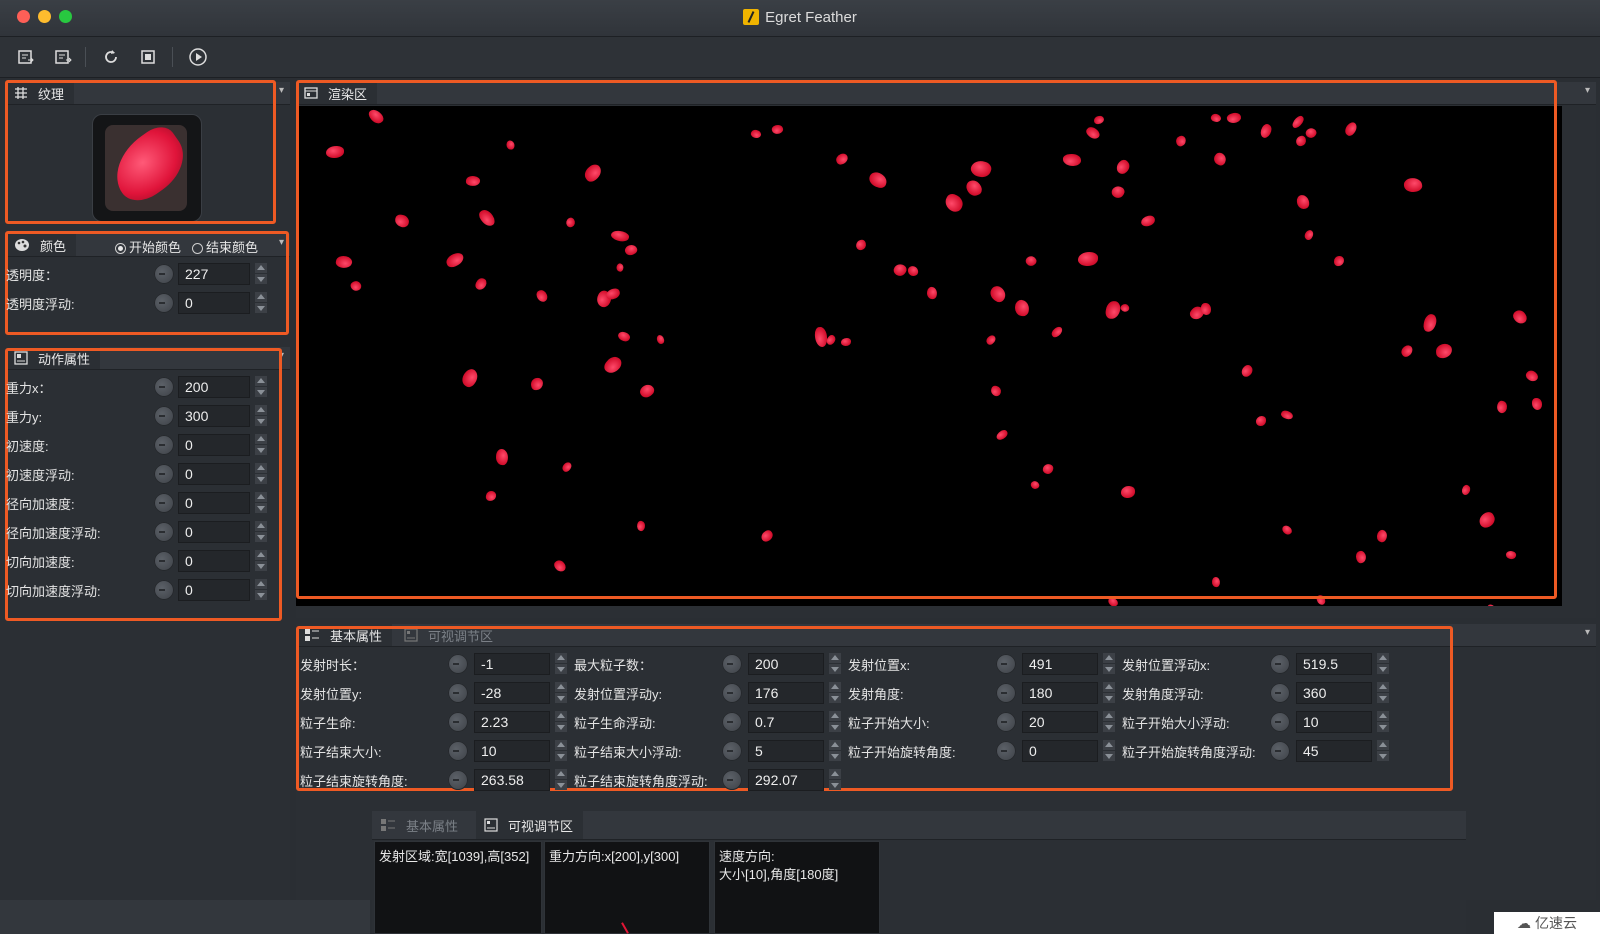 The width and height of the screenshot is (1600, 934). I want to click on action-input-4: 0, so click(214, 503).